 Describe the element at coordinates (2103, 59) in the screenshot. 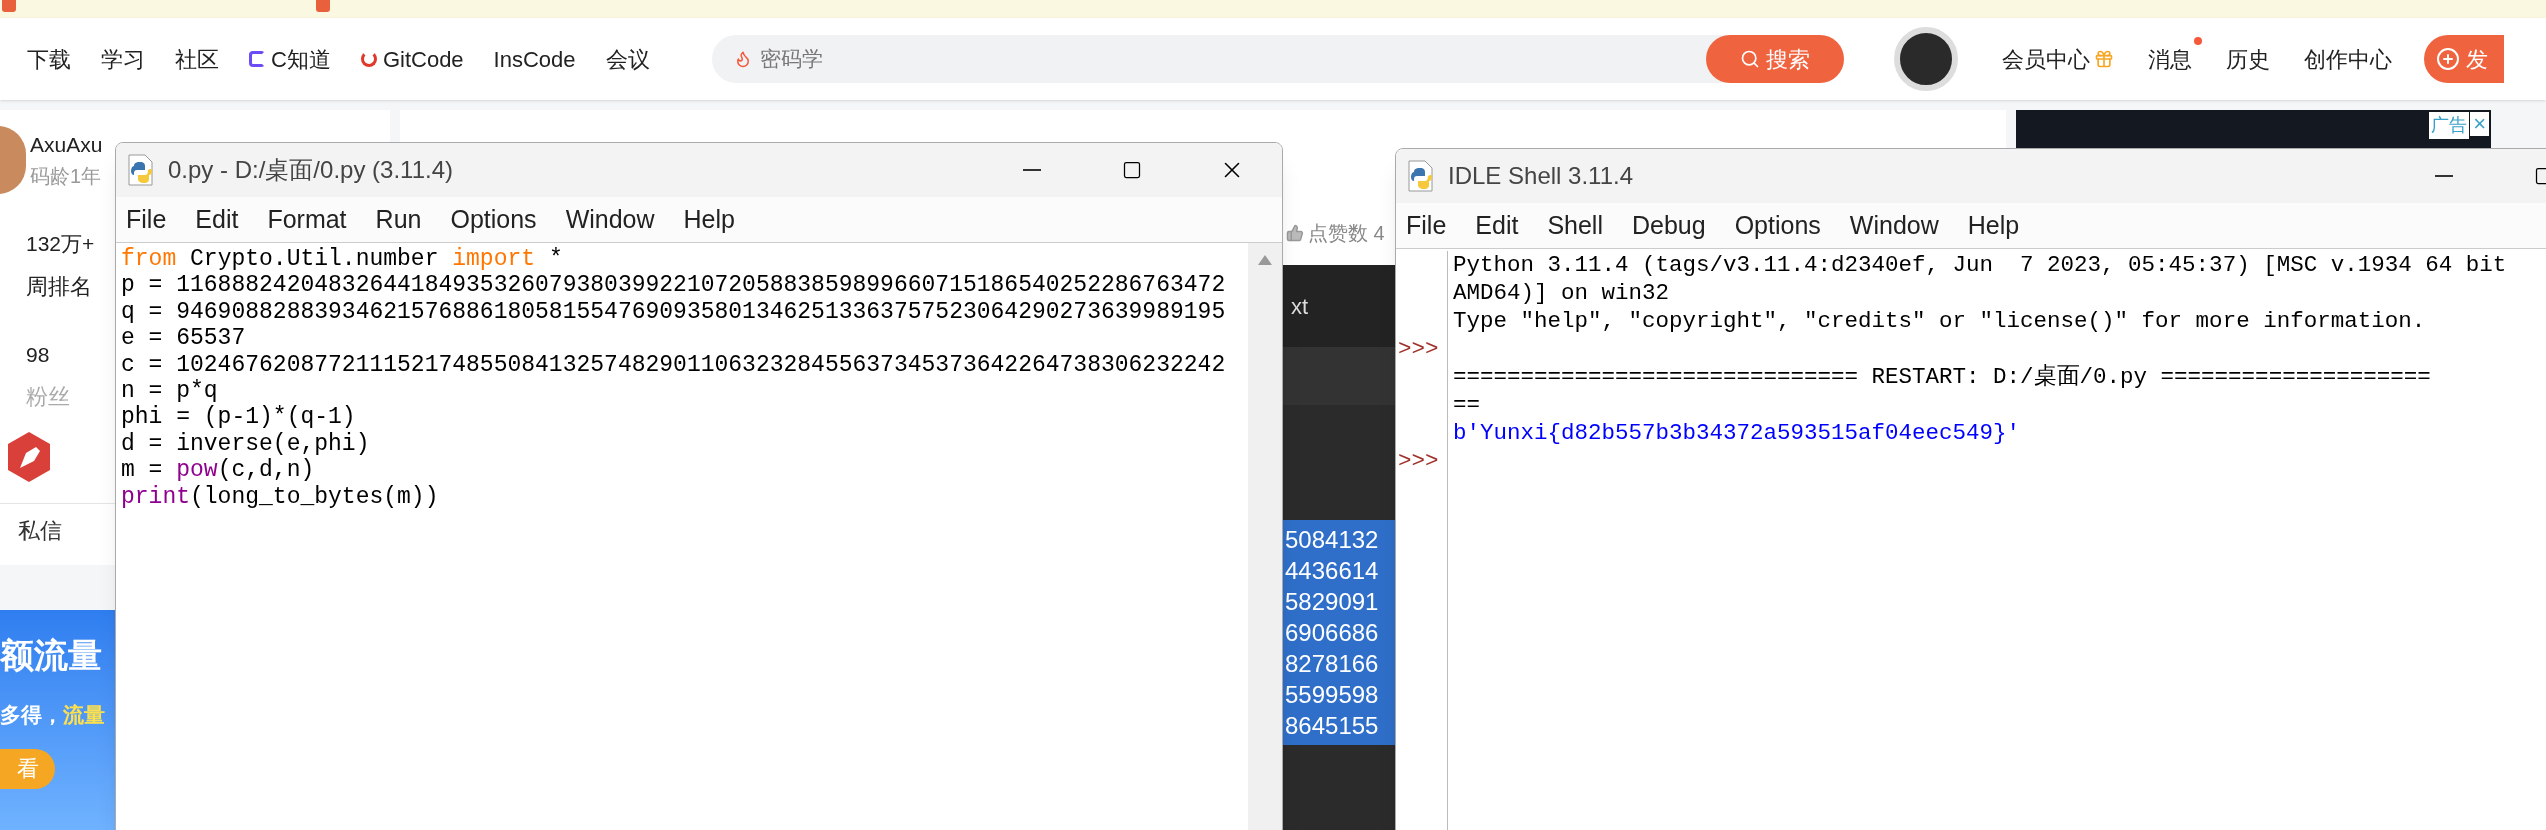

I see `gift-icon` at that location.